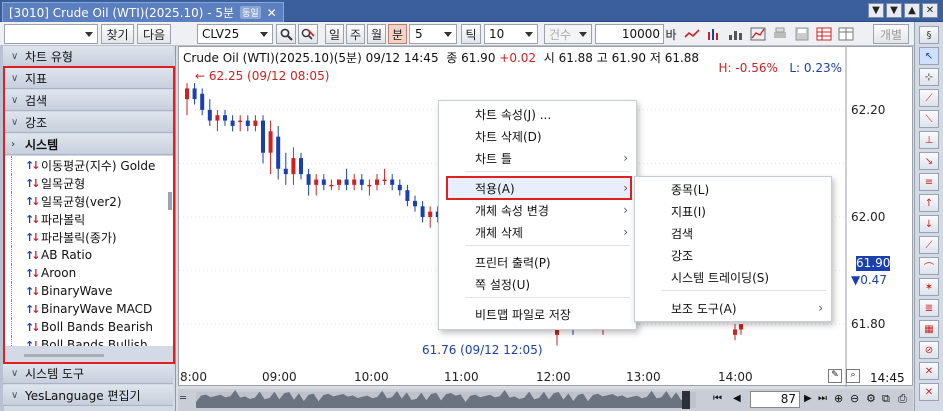  I want to click on arrow-up-icon: ↑, so click(929, 203).